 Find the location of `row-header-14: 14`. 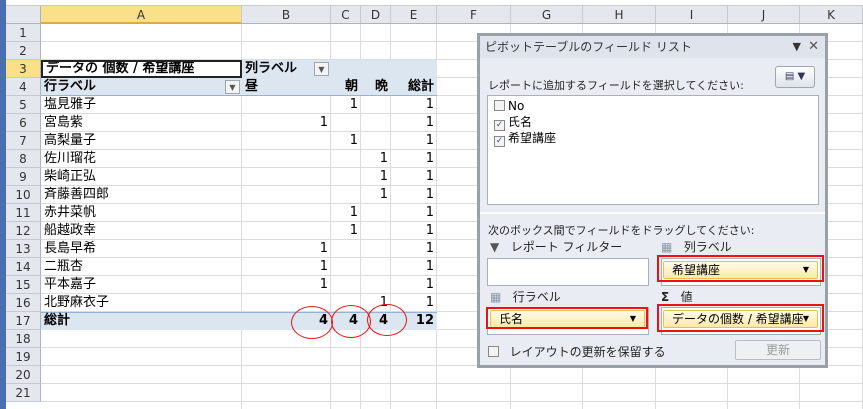

row-header-14: 14 is located at coordinates (23, 267).